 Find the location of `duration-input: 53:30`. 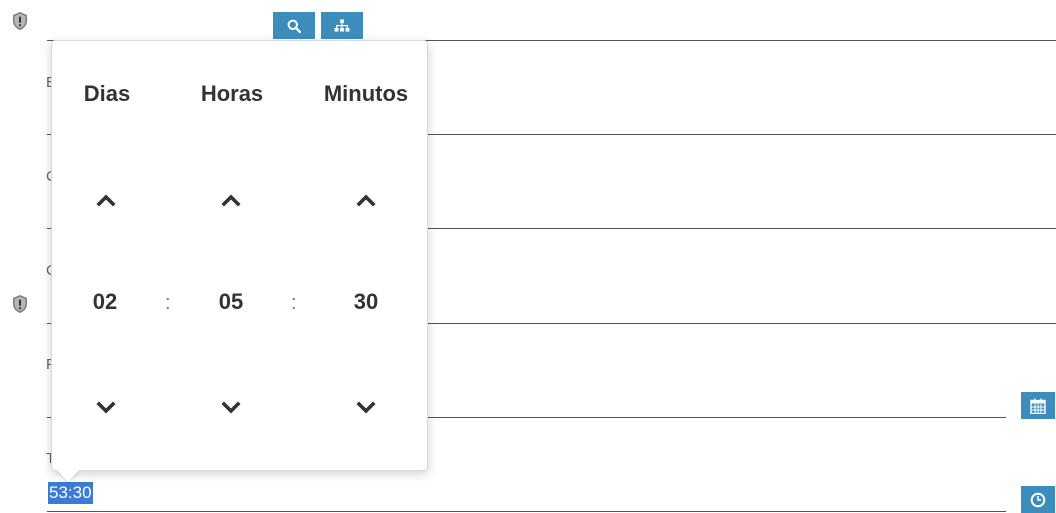

duration-input: 53:30 is located at coordinates (70, 493).